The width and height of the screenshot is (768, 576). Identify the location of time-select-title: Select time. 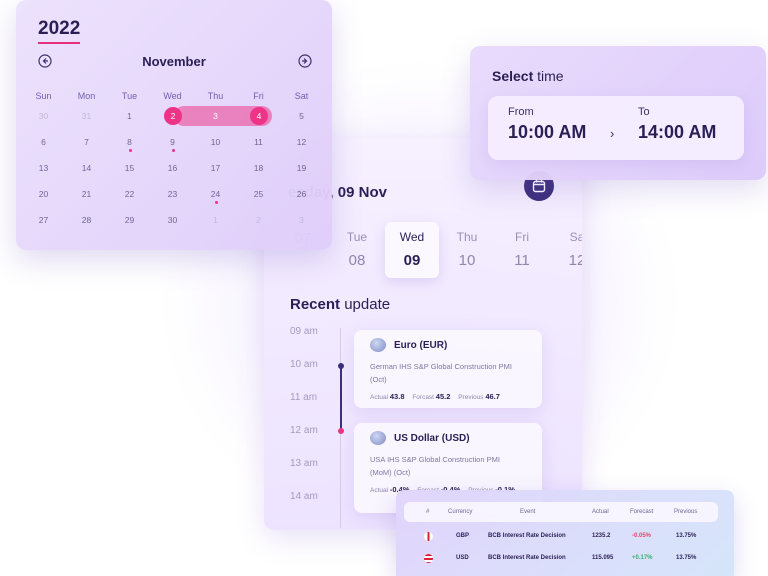
(528, 76).